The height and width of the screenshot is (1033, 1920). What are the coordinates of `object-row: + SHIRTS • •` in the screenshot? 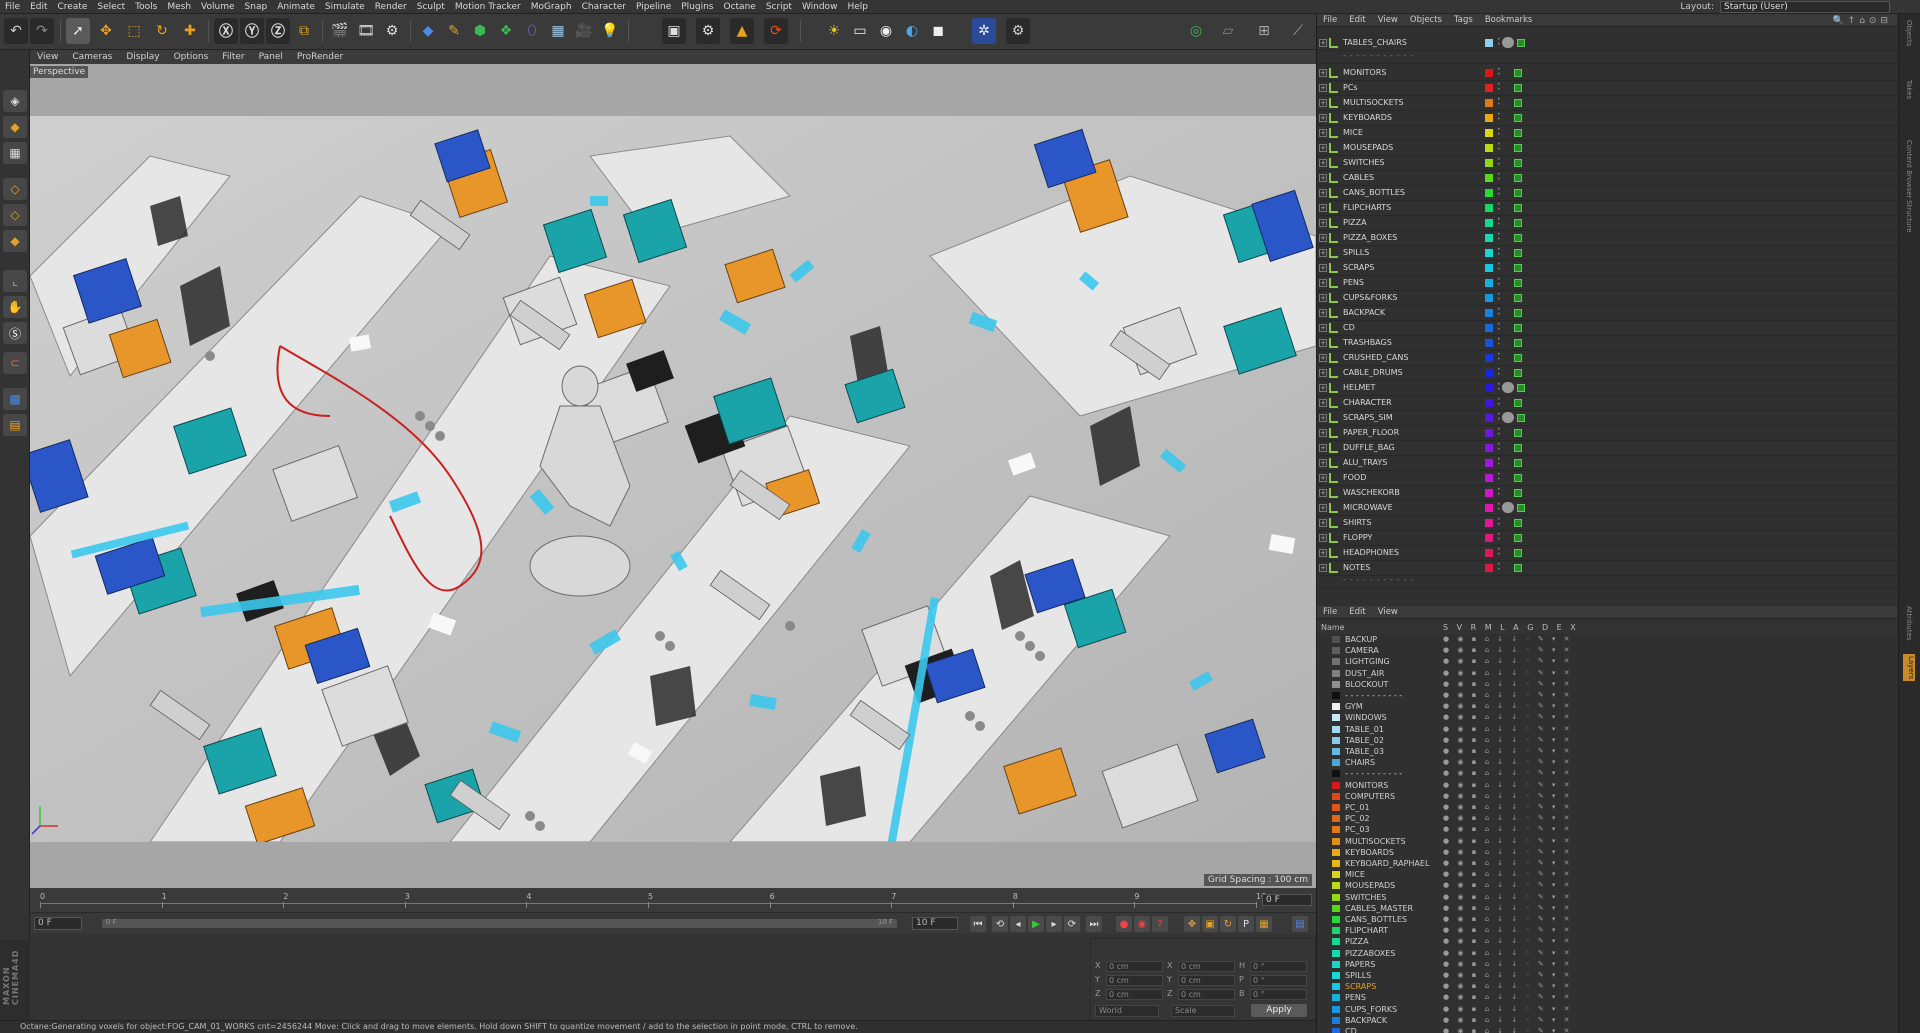 It's located at (1607, 523).